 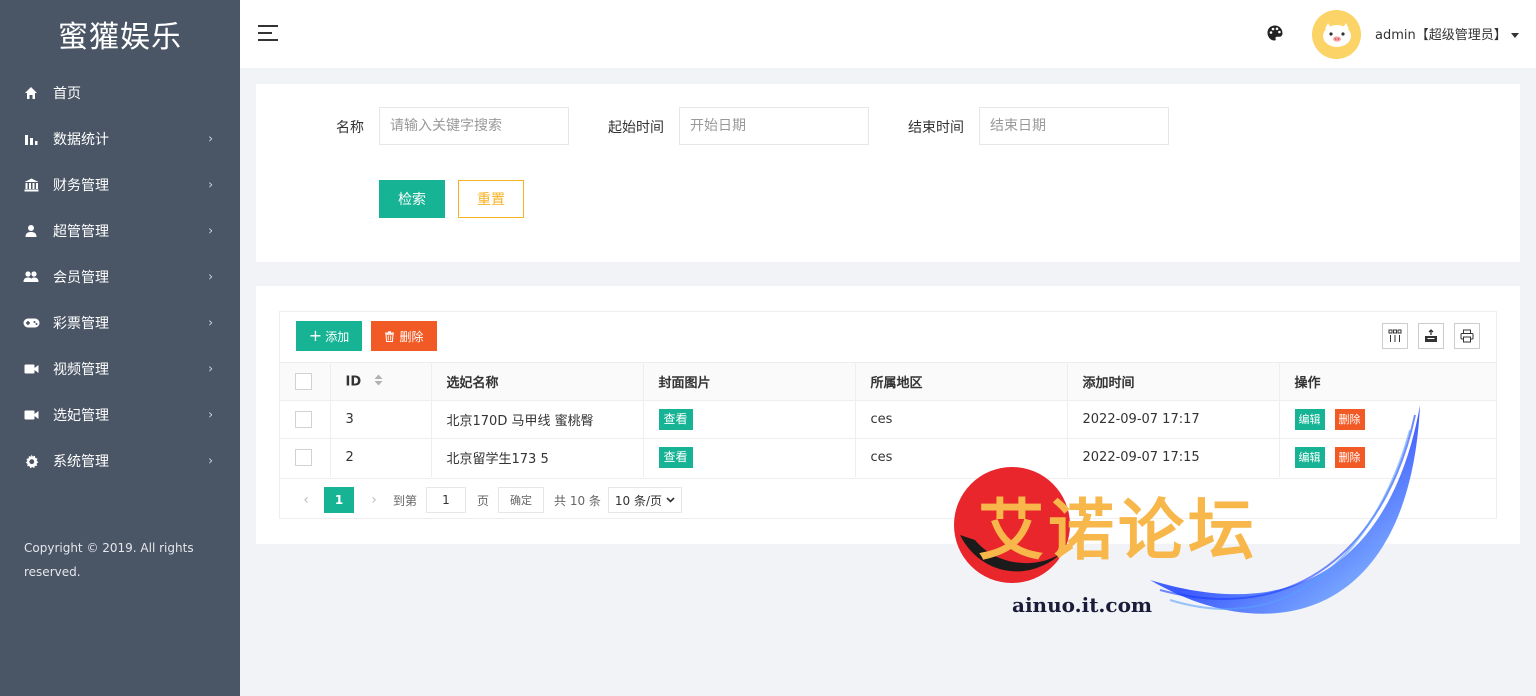 I want to click on column-header-actions: 操作, so click(x=1387, y=381).